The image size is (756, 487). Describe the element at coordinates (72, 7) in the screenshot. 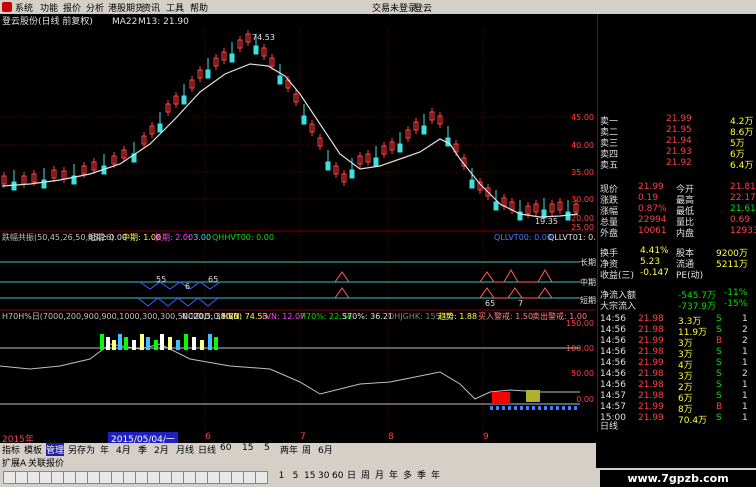

I see `menu-item-quote: 报价` at that location.